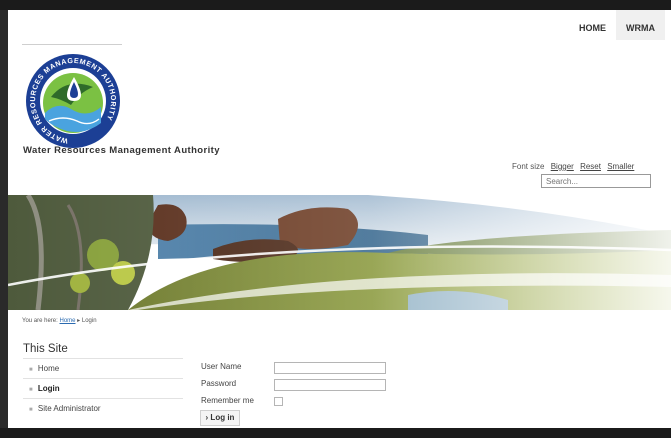  I want to click on remember-me-label: Remember me, so click(227, 400).